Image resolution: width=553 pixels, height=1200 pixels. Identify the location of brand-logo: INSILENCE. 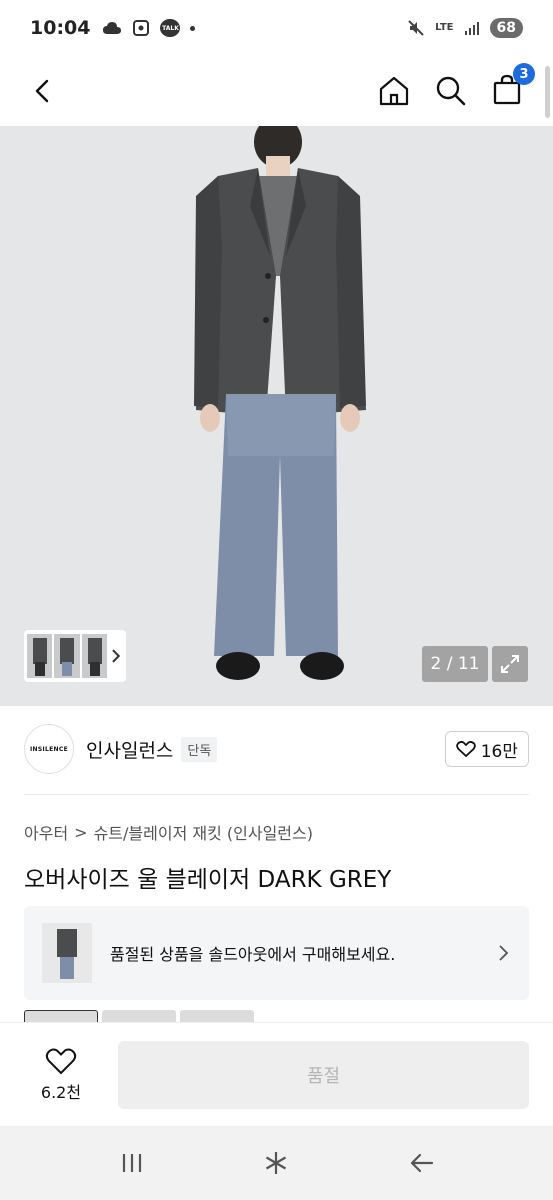
(49, 749).